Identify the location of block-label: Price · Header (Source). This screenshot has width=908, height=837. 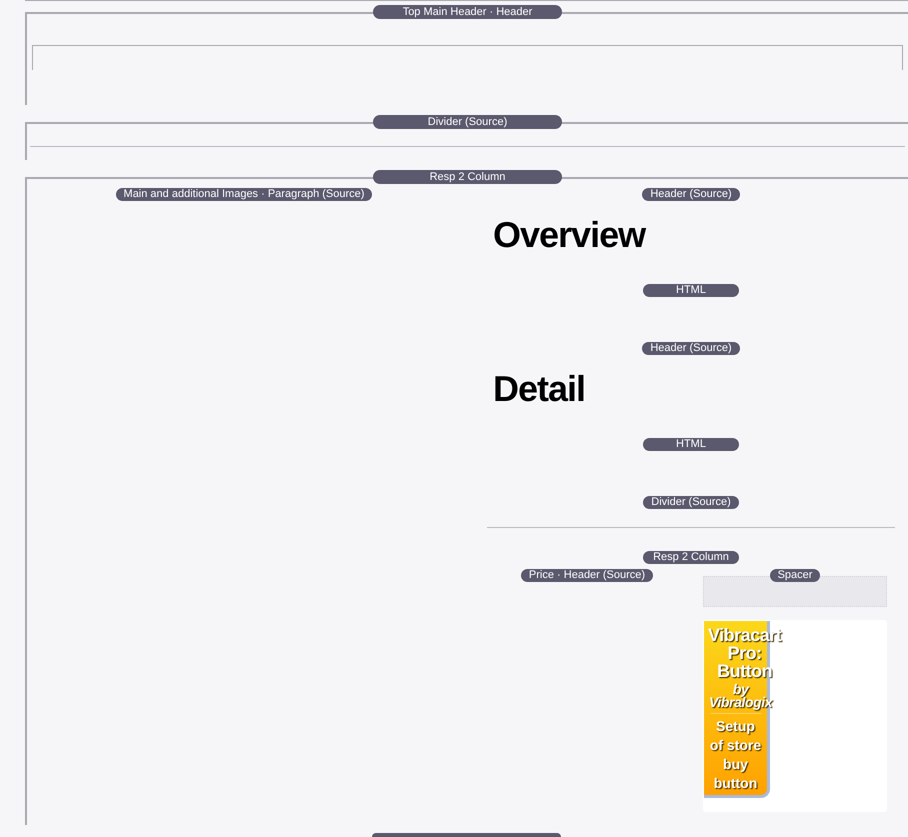
(587, 575).